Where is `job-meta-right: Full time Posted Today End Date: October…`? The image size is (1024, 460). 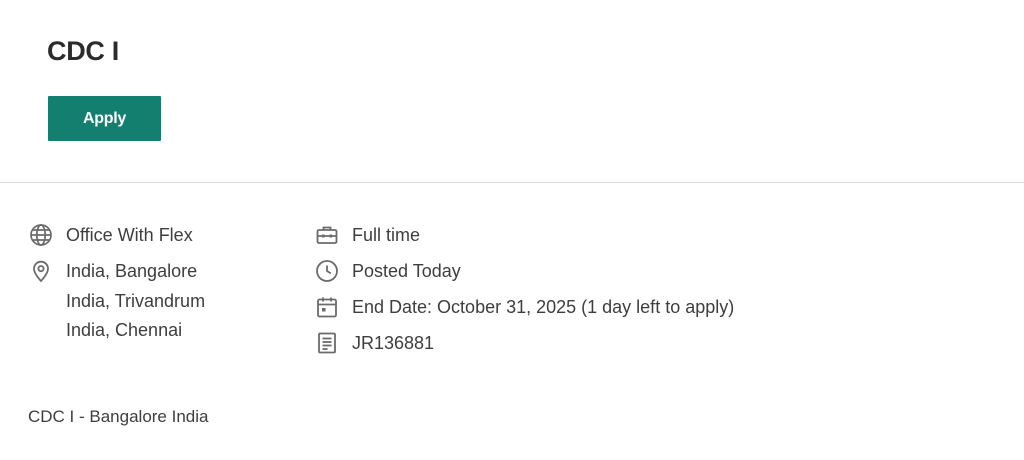
job-meta-right: Full time Posted Today End Date: October… is located at coordinates (524, 294).